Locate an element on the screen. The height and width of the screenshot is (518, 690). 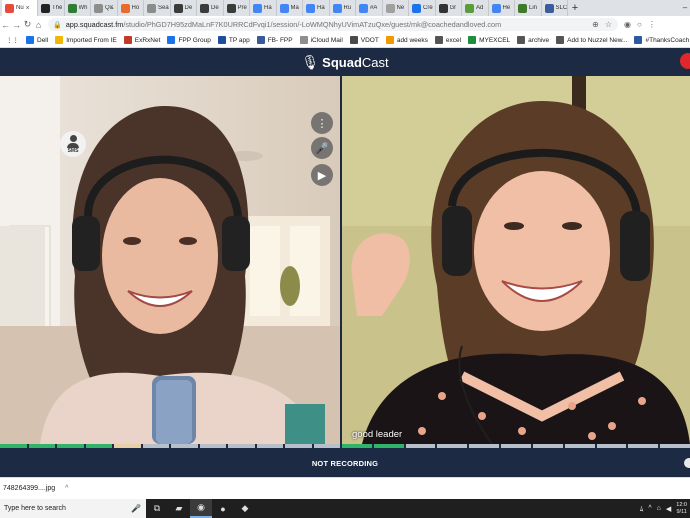
clock: 12:0 9/11 is located at coordinates (681, 509).